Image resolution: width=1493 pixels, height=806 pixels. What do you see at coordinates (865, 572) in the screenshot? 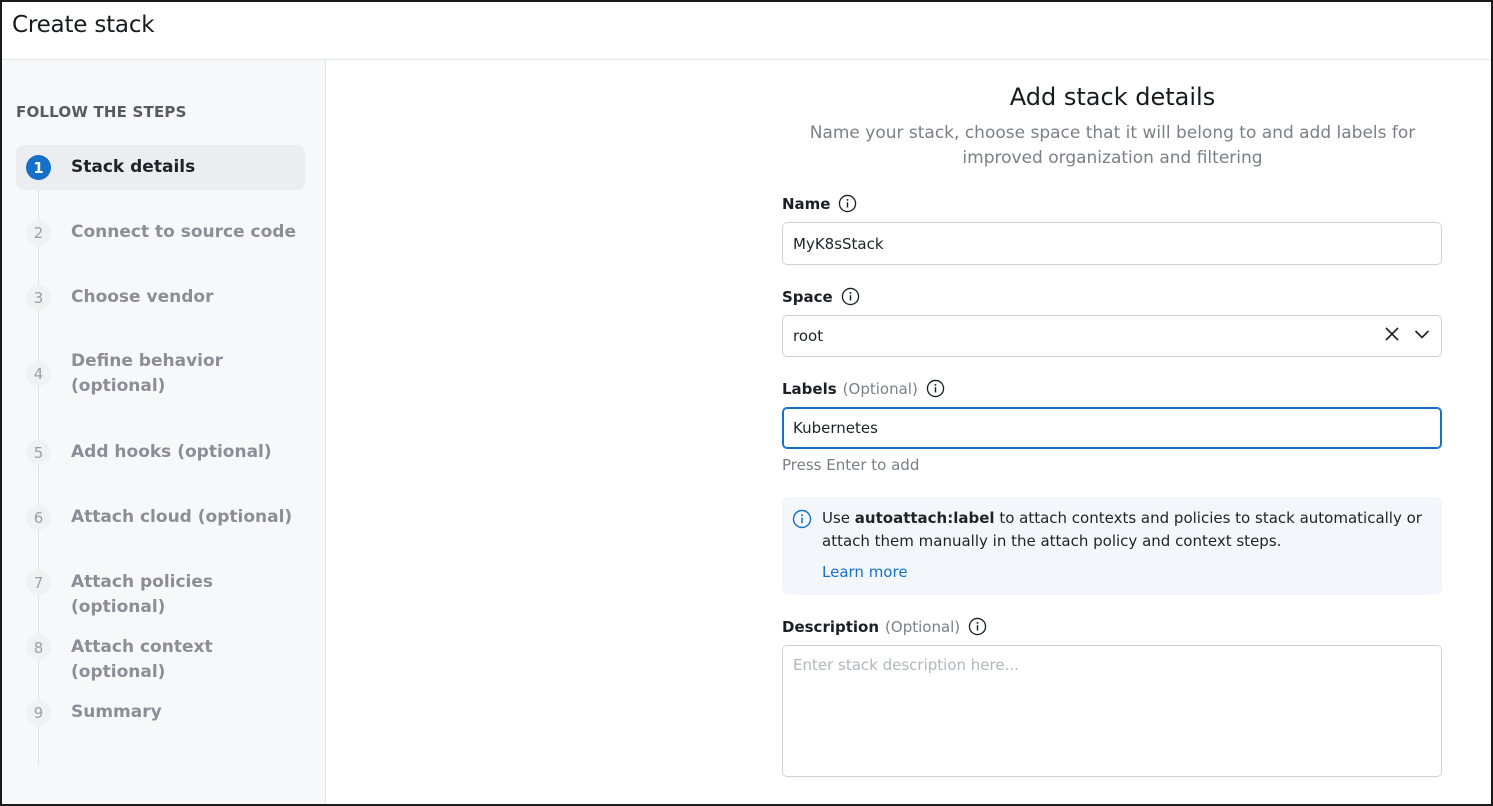
I see `learn-more-link: Learn more` at bounding box center [865, 572].